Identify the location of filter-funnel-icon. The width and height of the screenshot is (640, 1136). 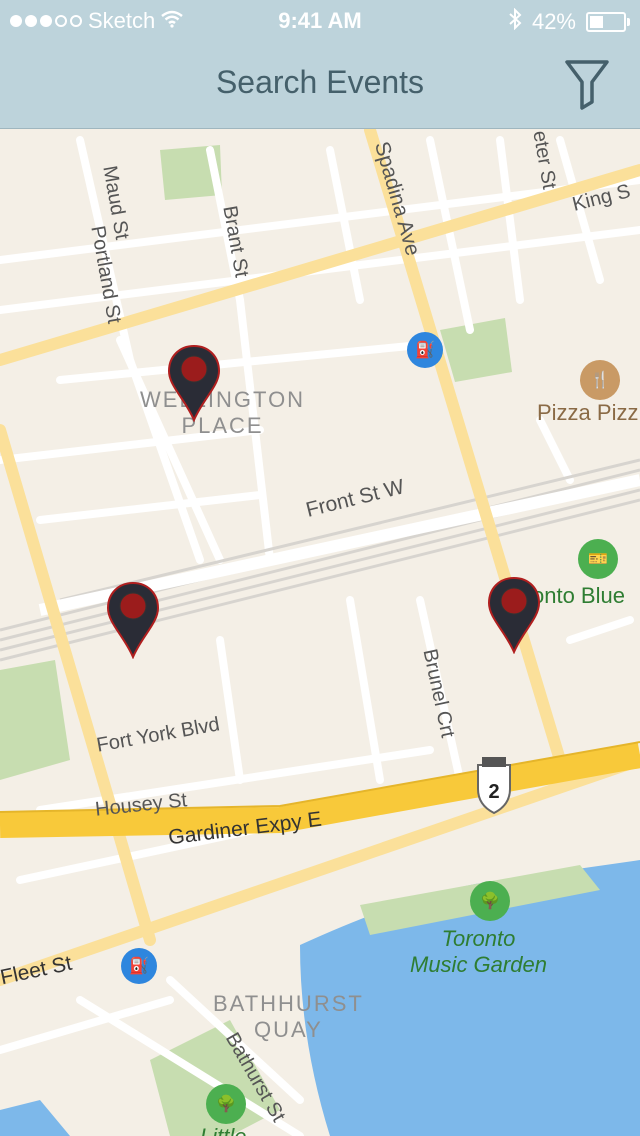
(587, 85).